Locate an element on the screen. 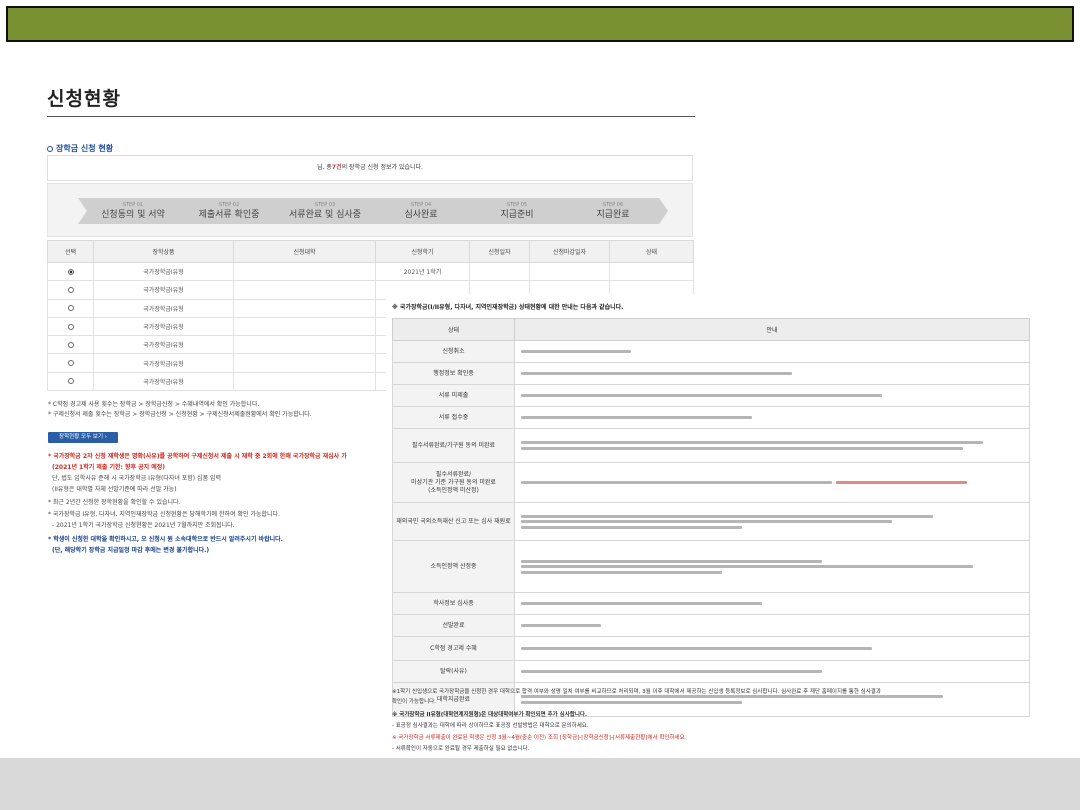 Image resolution: width=1080 pixels, height=810 pixels. table-row: 학사정보 심사중 is located at coordinates (711, 603).